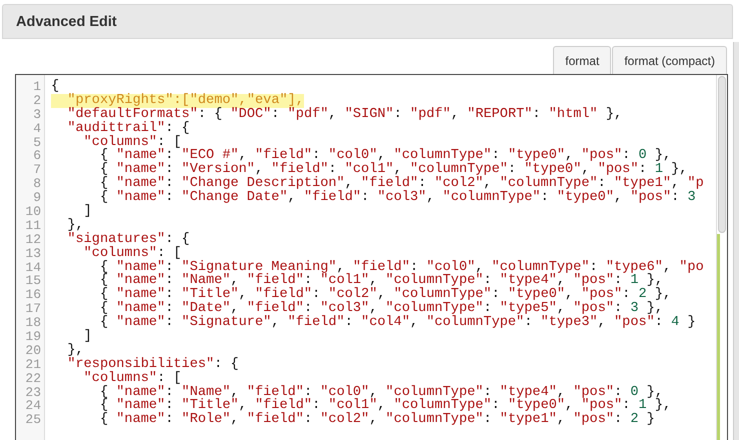  Describe the element at coordinates (401, 267) in the screenshot. I see `code-line: { "name": "Signature Meaning", "field": "col0", "columnType": "type6", "po` at that location.